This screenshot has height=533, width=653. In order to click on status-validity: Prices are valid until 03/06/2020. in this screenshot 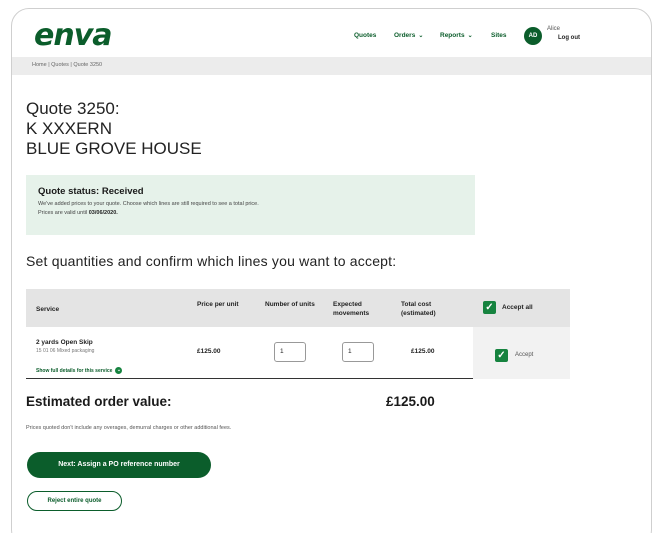, I will do `click(78, 213)`.